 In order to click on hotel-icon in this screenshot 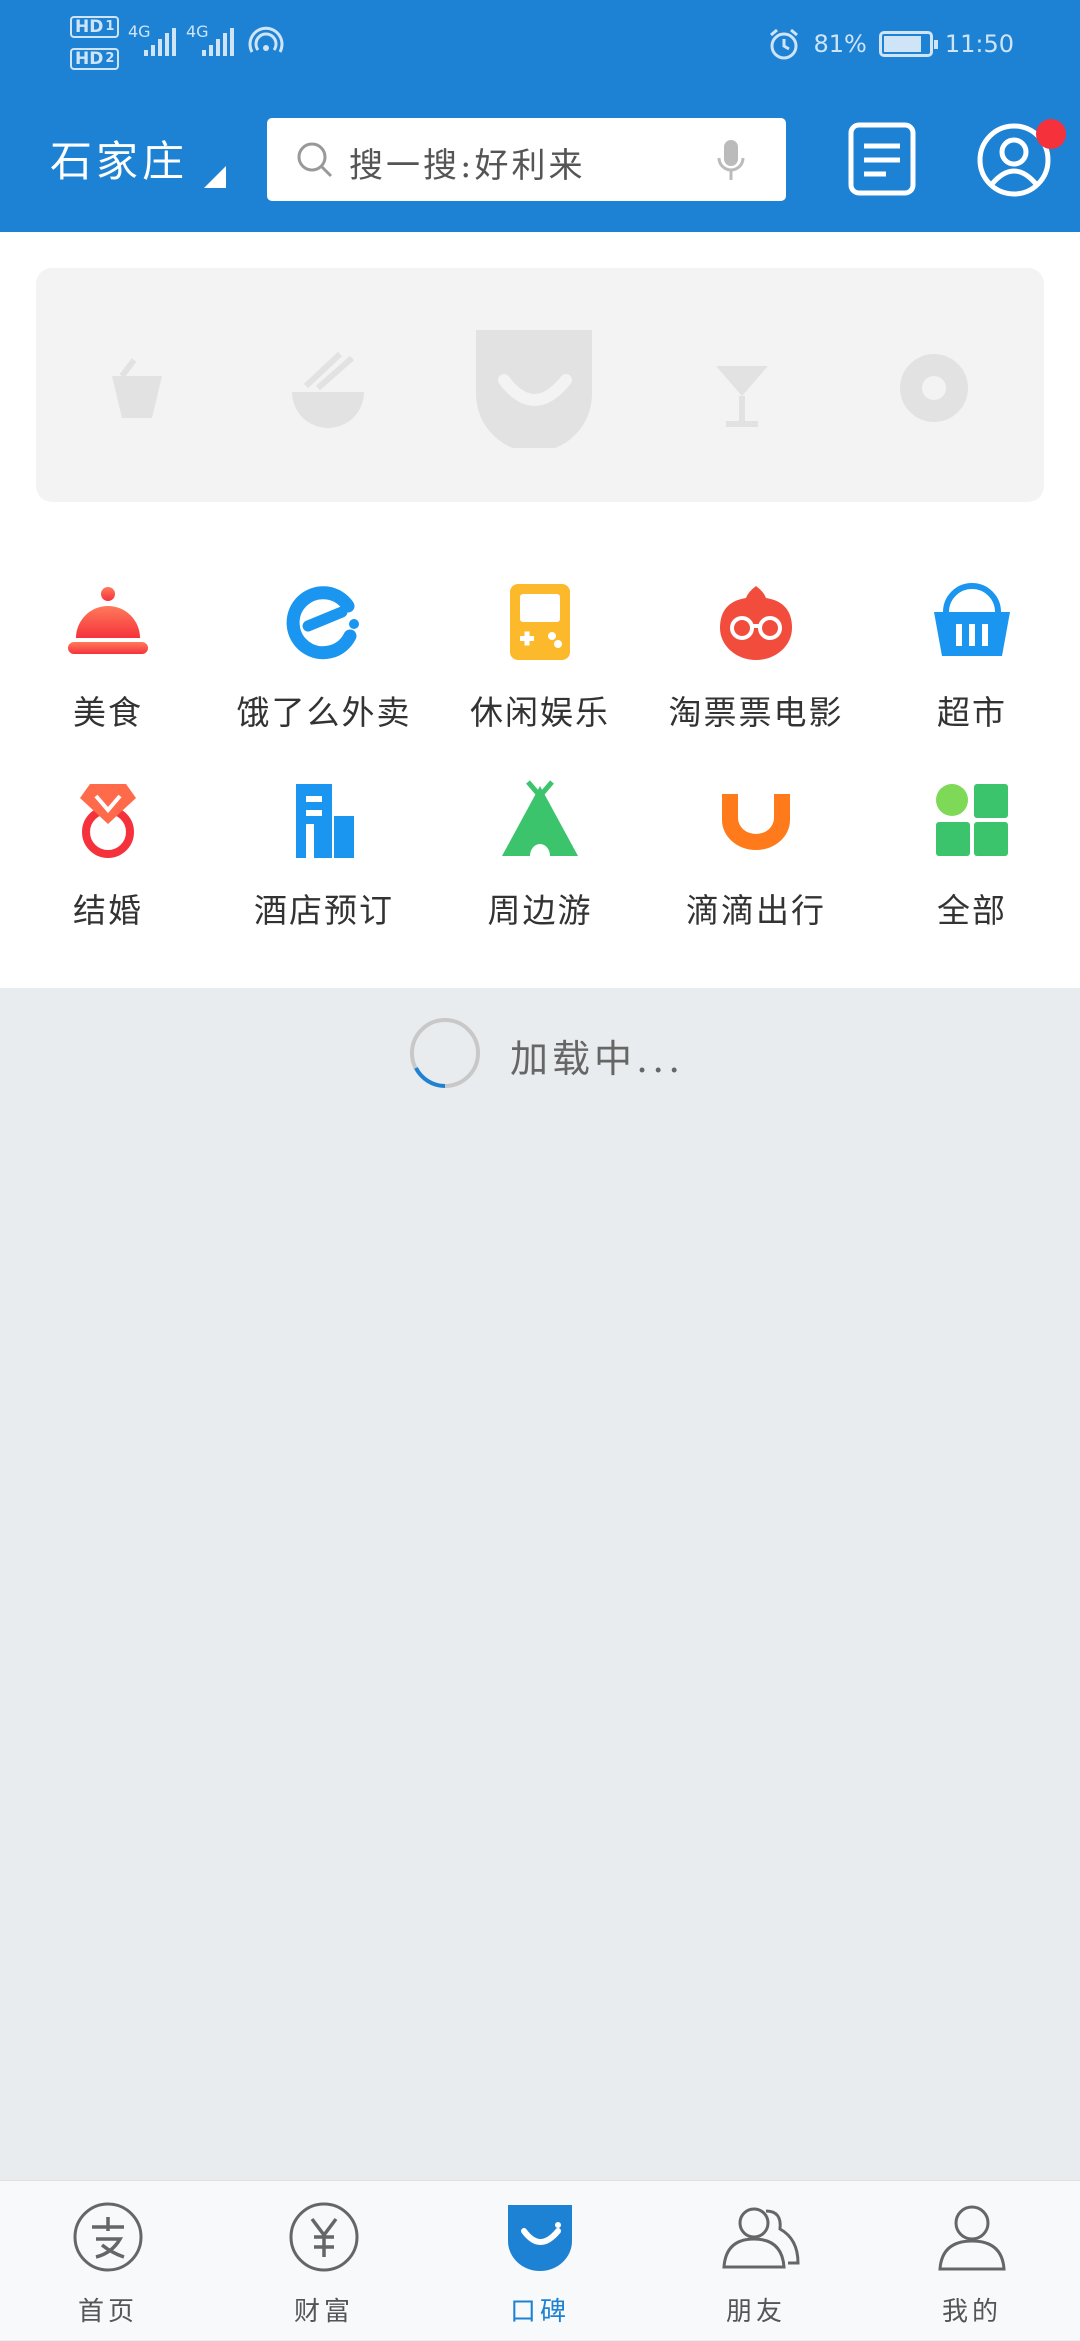, I will do `click(325, 821)`.